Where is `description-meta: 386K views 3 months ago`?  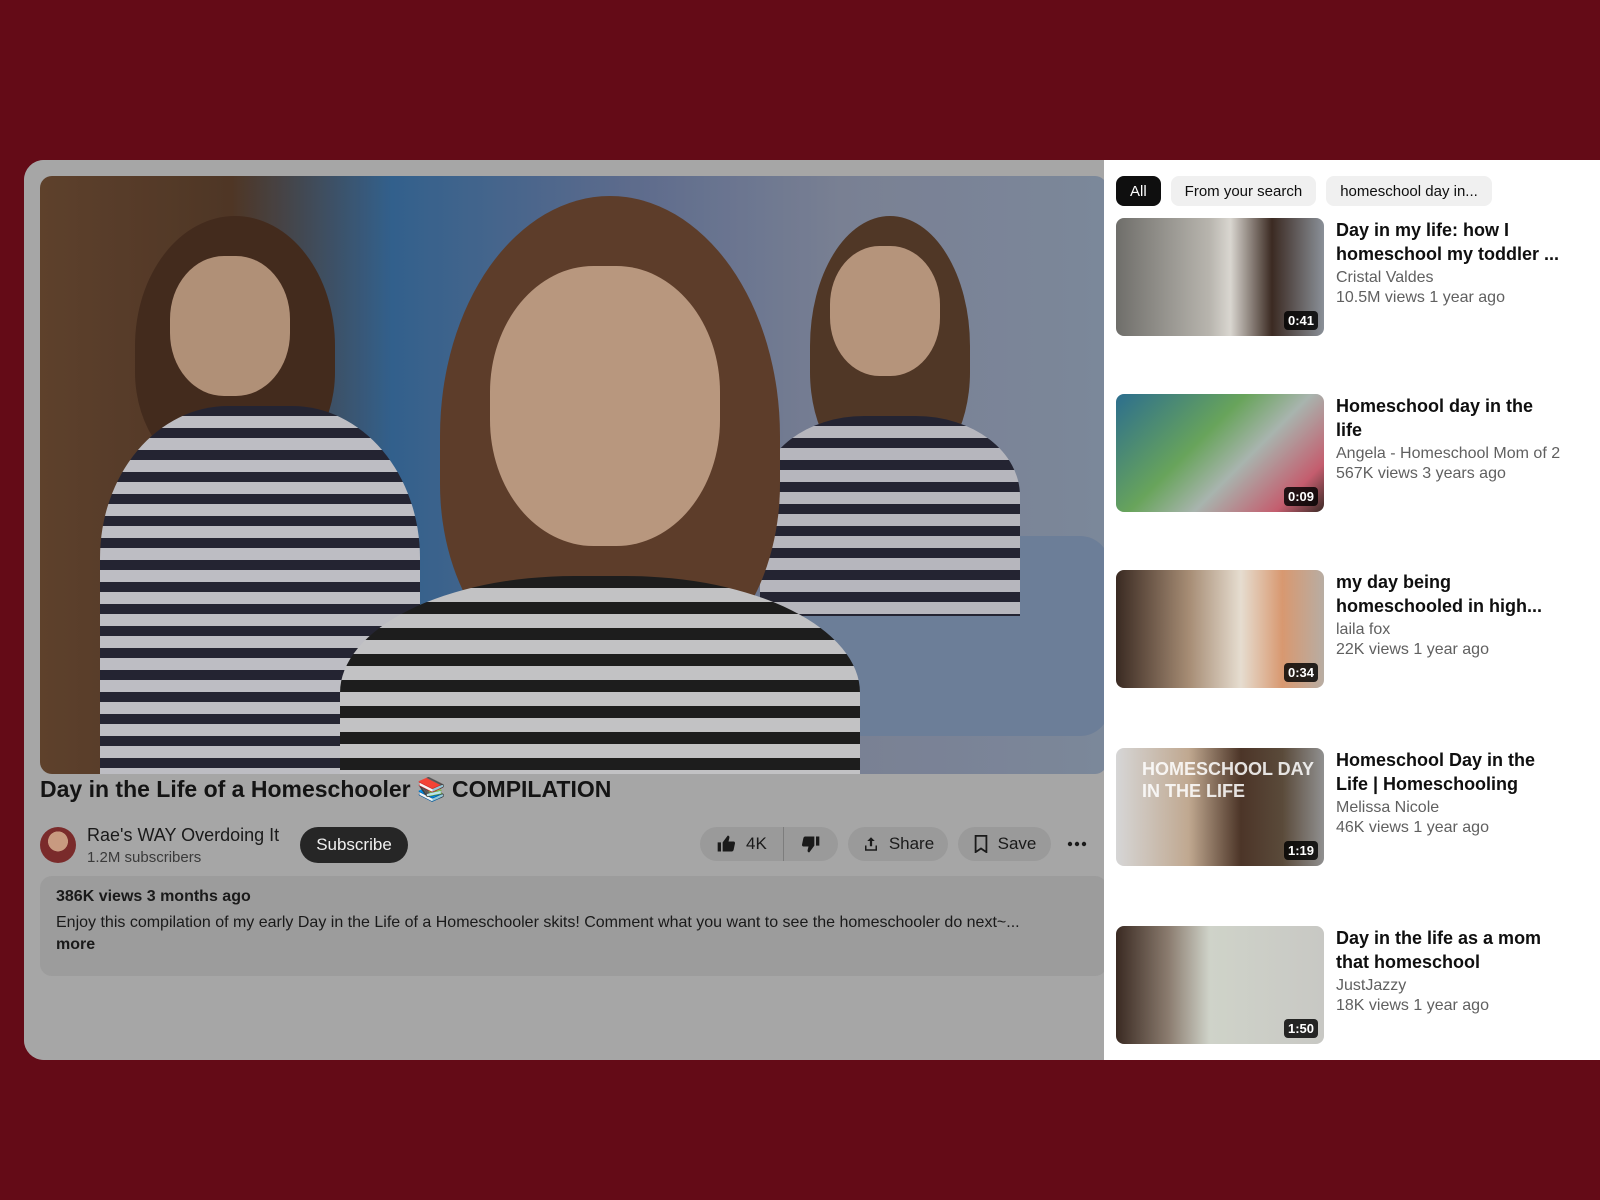 description-meta: 386K views 3 months ago is located at coordinates (153, 896).